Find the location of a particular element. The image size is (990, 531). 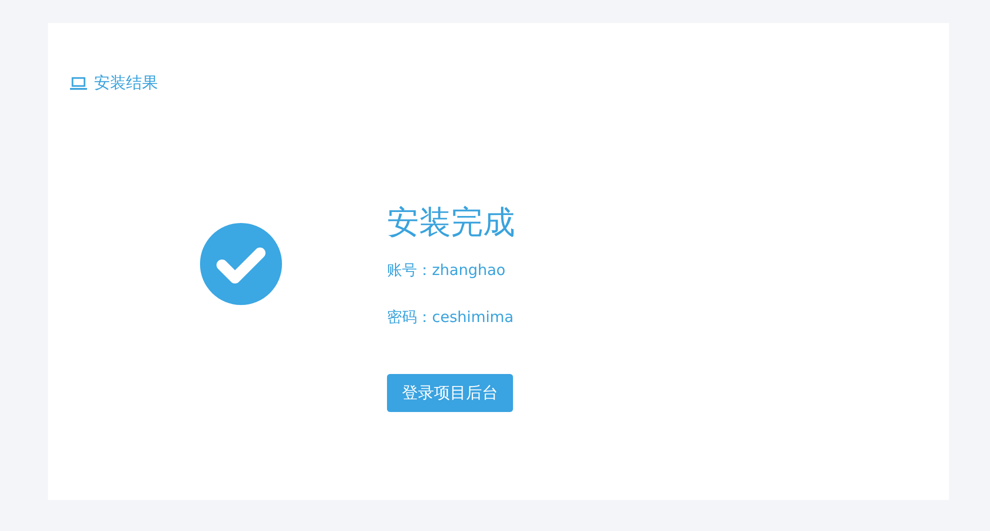

laptop-icon is located at coordinates (78, 83).